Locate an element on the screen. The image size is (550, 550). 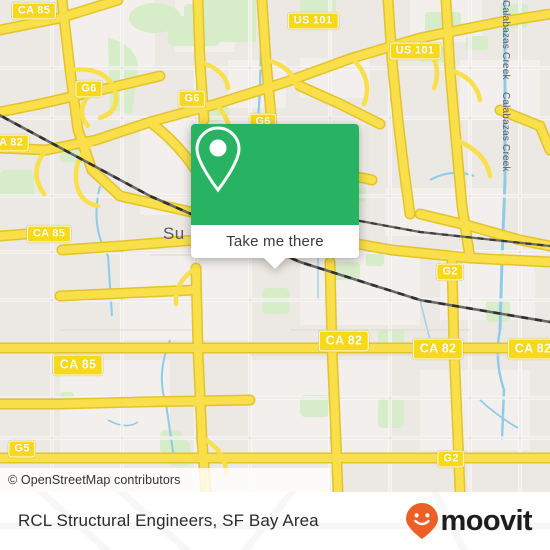
location-pin-icon is located at coordinates (218, 159).